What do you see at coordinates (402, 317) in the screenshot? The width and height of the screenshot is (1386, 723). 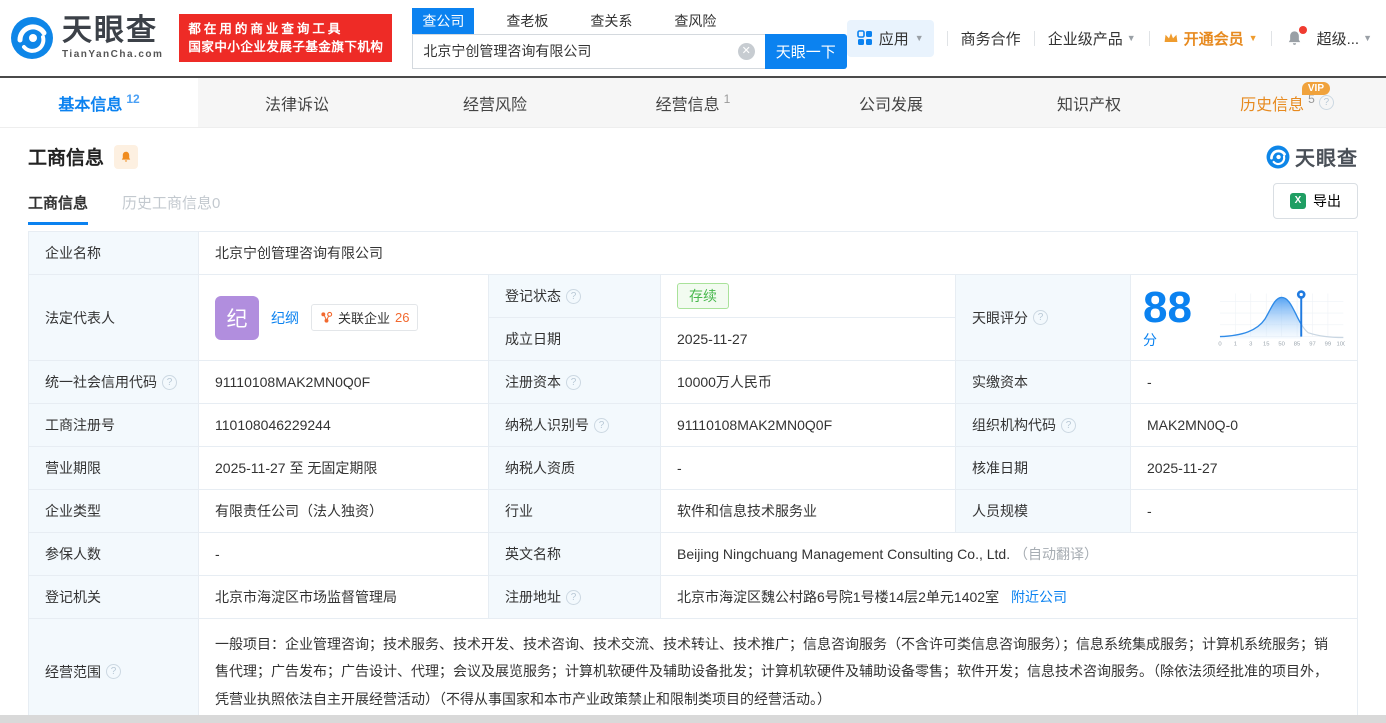 I see `related-count: 26` at bounding box center [402, 317].